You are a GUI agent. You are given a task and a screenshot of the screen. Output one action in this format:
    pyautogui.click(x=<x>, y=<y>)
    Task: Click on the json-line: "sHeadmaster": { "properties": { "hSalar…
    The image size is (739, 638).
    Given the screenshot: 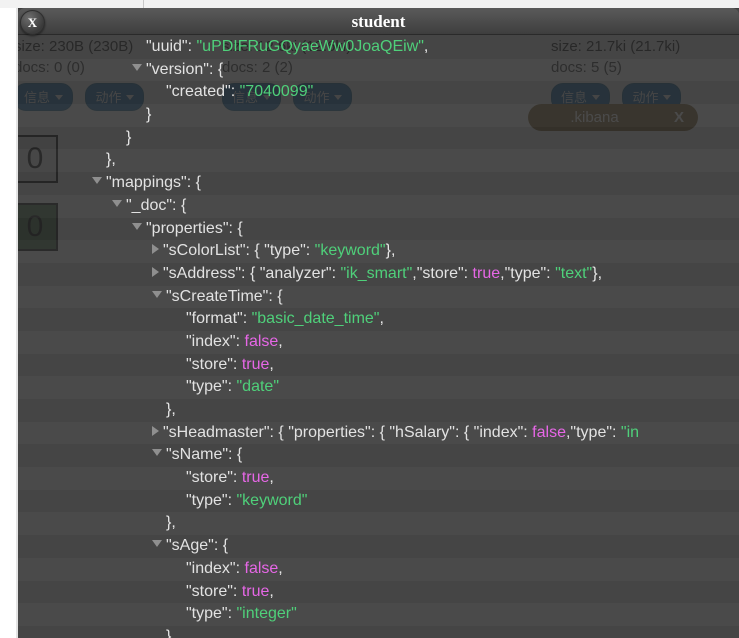 What is the action you would take?
    pyautogui.click(x=378, y=433)
    